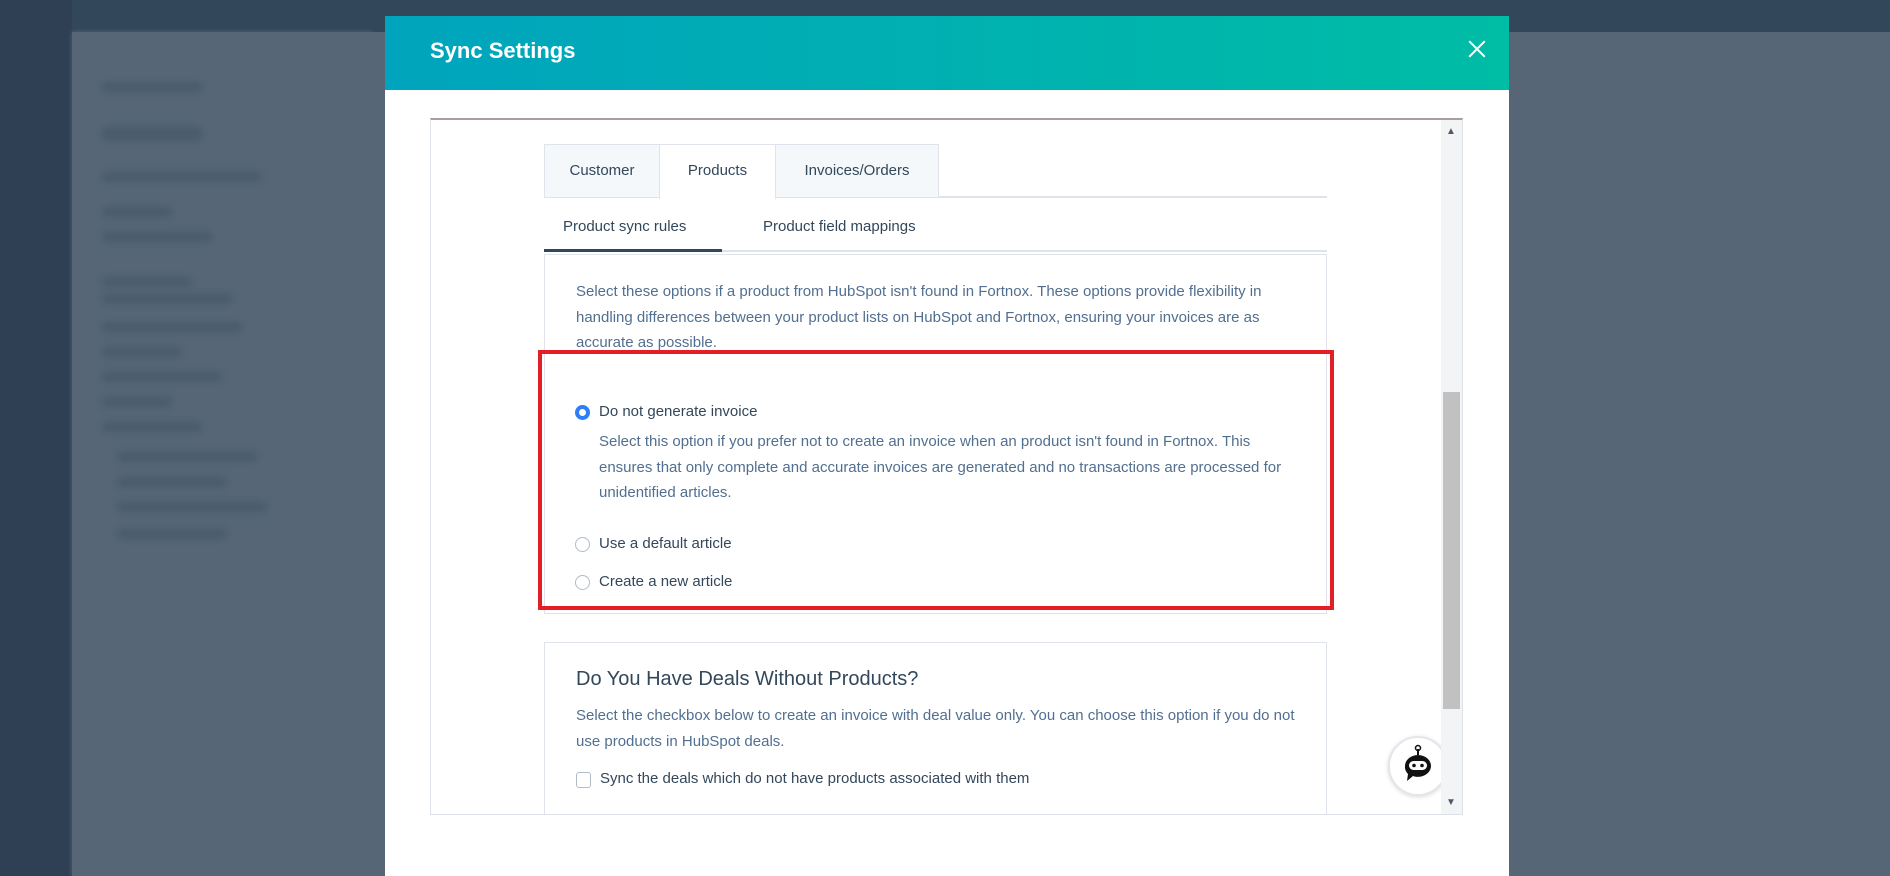  What do you see at coordinates (839, 226) in the screenshot?
I see `subtab-product-field-mappings: Product field mappings` at bounding box center [839, 226].